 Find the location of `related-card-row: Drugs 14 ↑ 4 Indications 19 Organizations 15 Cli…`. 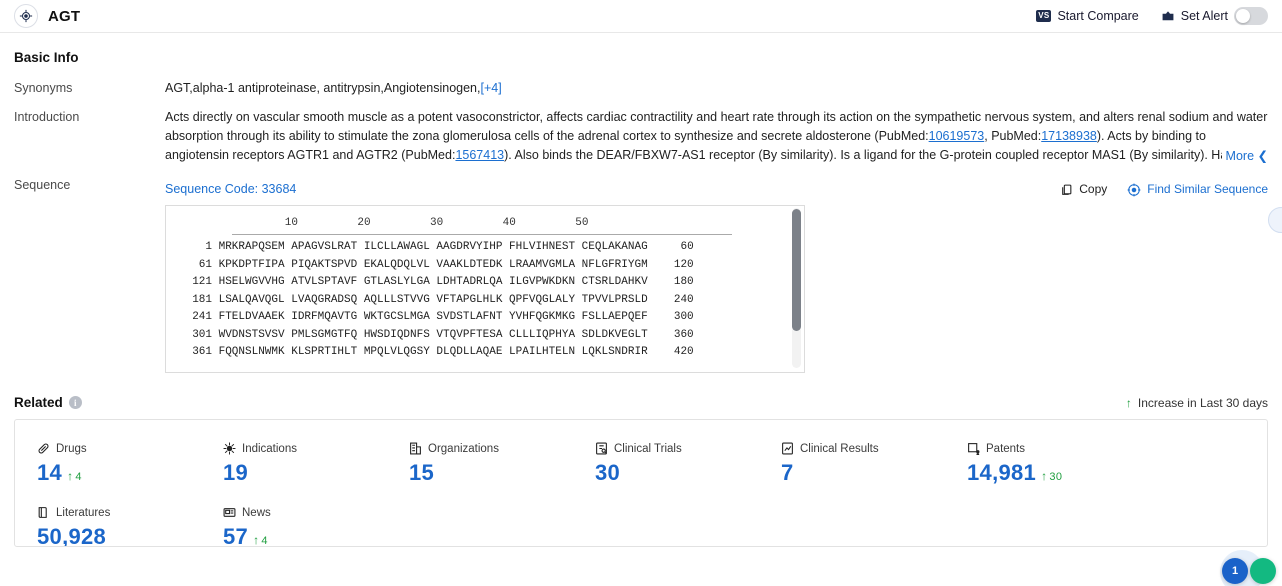

related-card-row: Drugs 14 ↑ 4 Indications 19 Organizations 15 Cli… is located at coordinates (641, 464).